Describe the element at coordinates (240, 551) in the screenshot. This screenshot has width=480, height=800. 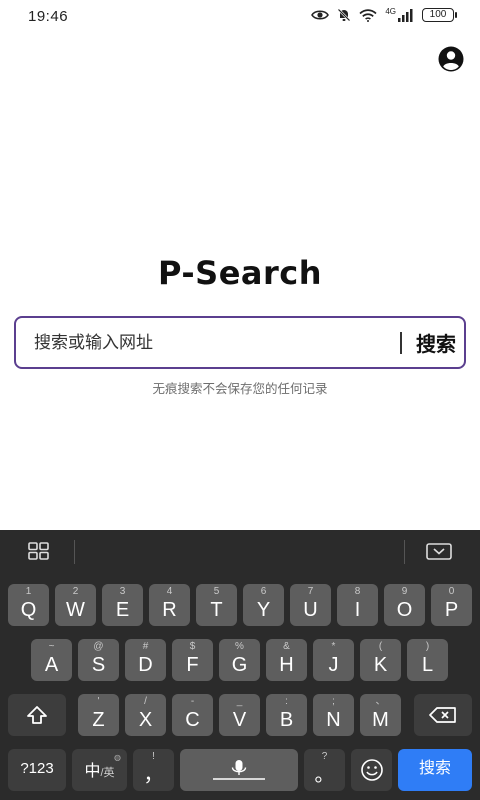
I see `keyboard-toolbar` at that location.